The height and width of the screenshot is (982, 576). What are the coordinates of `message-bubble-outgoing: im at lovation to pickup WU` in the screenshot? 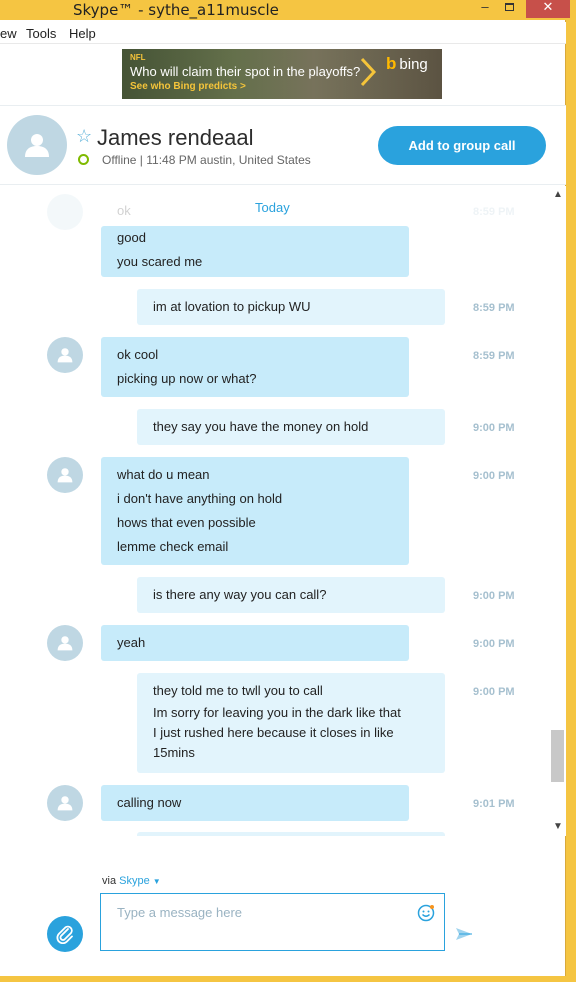 It's located at (291, 307).